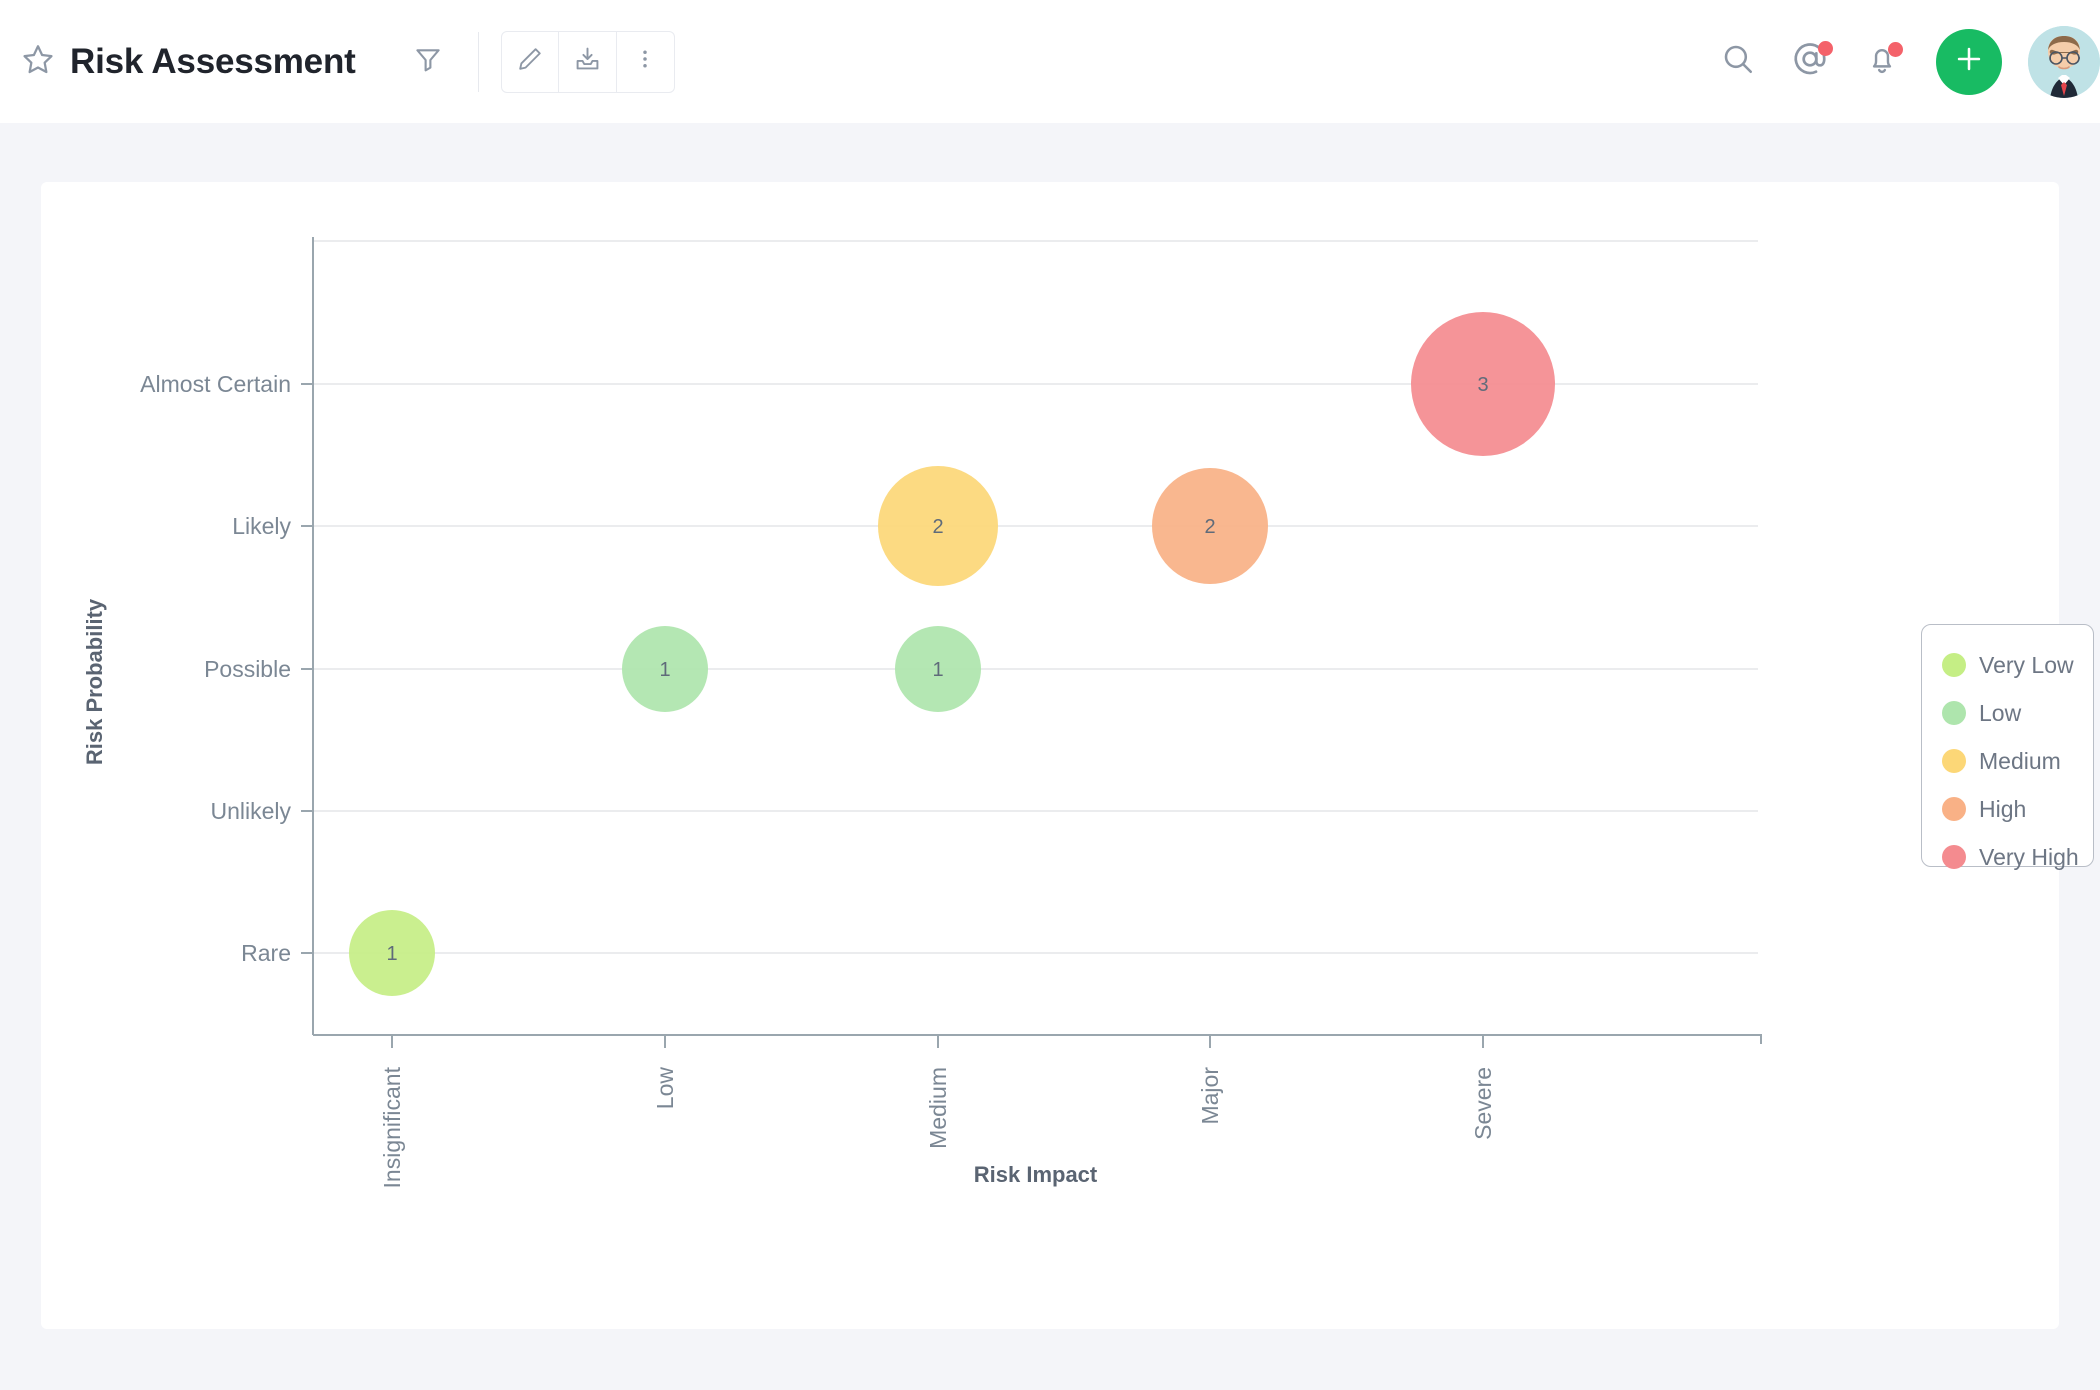  Describe the element at coordinates (1483, 1103) in the screenshot. I see `x-tick-label-severe: Severe` at that location.